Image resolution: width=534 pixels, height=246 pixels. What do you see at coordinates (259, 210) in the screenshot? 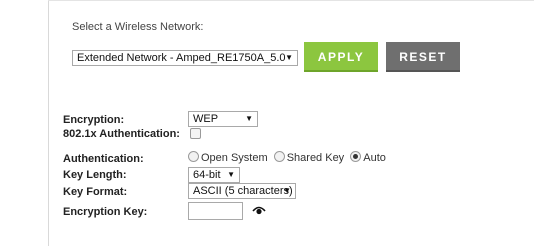
I see `eye-icon` at bounding box center [259, 210].